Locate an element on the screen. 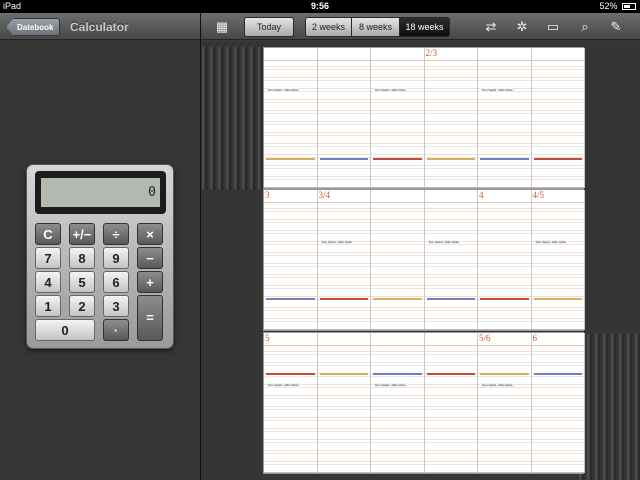 The image size is (640, 480). calc-key-decimal: · is located at coordinates (116, 330).